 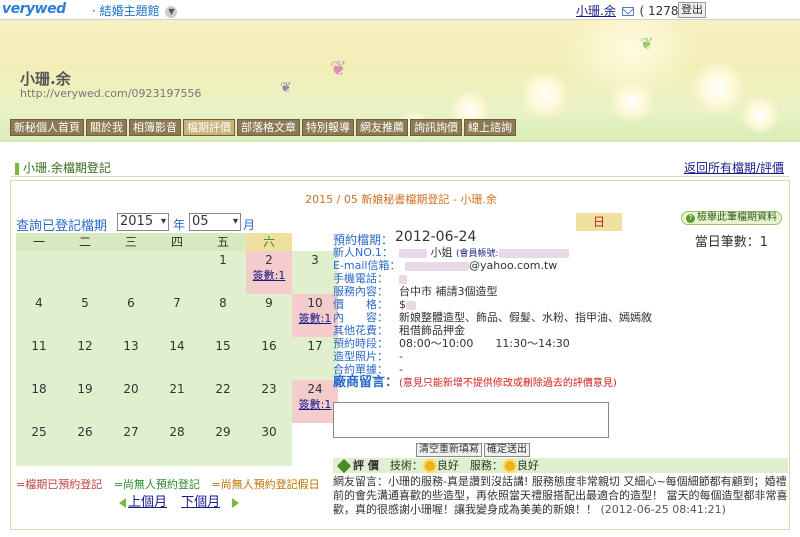 I want to click on weekday-sun: 日, so click(x=599, y=222).